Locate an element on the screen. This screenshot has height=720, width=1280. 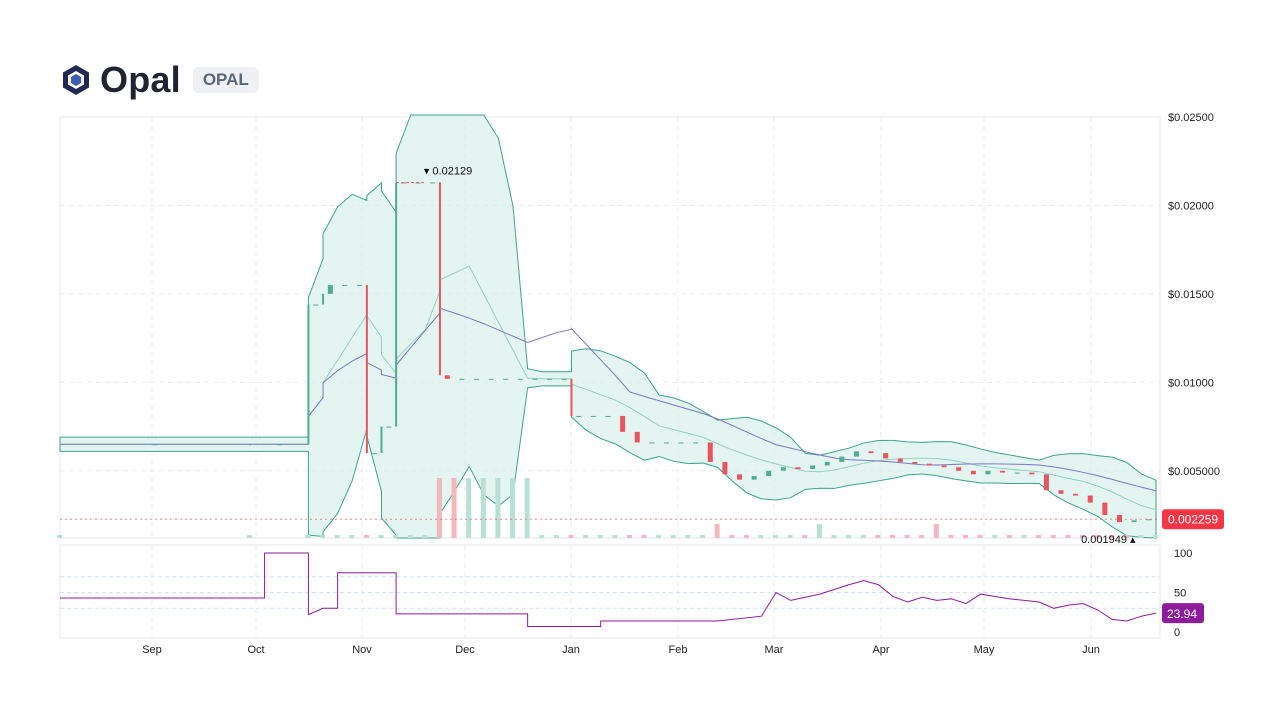
rsi-current-value: 23.94 is located at coordinates (1182, 614).